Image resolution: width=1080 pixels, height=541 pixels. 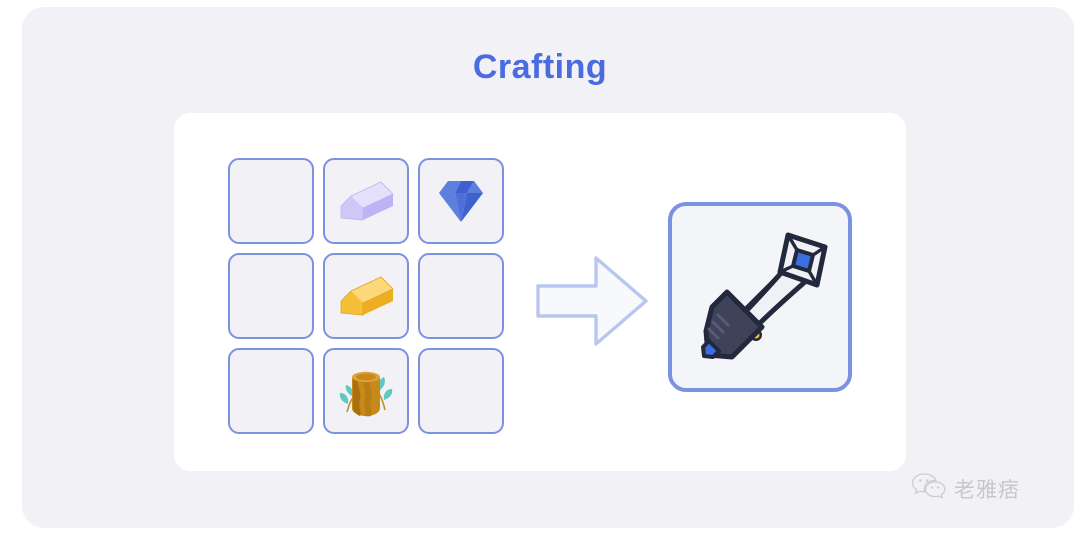 I want to click on arrow-right-icon, so click(x=592, y=301).